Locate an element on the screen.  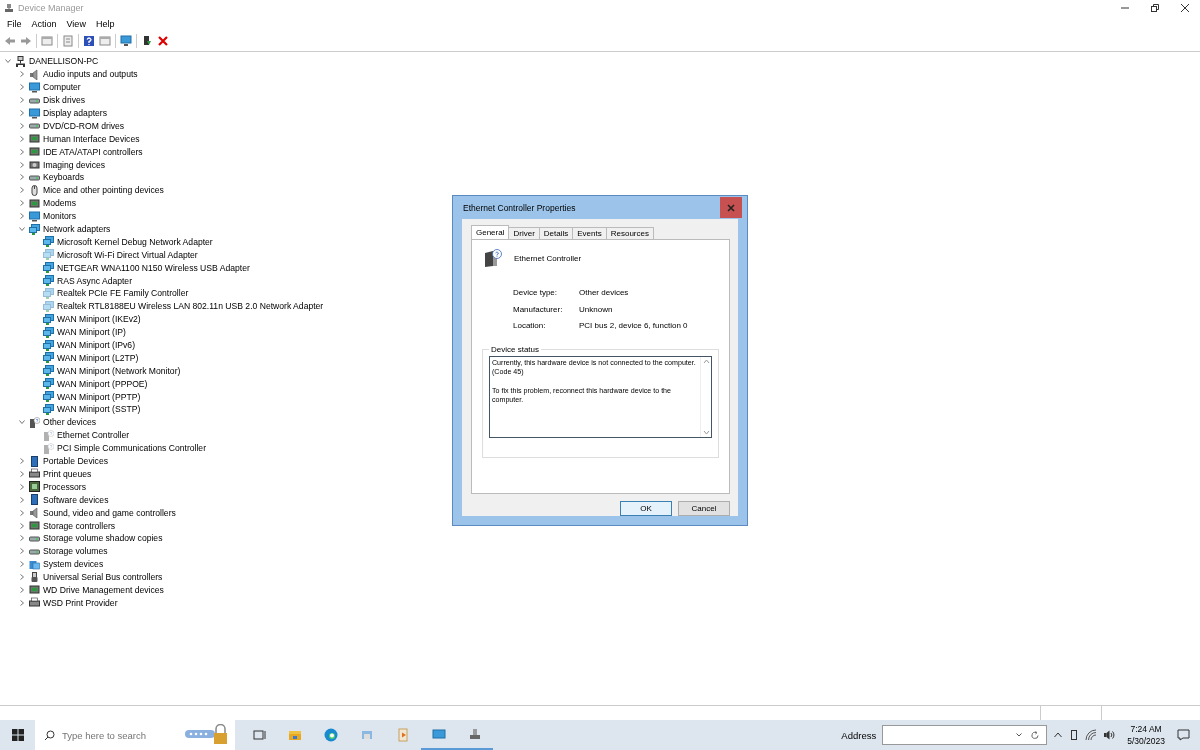
tree-item: WSD Print Provider is located at coordinates (80, 602).